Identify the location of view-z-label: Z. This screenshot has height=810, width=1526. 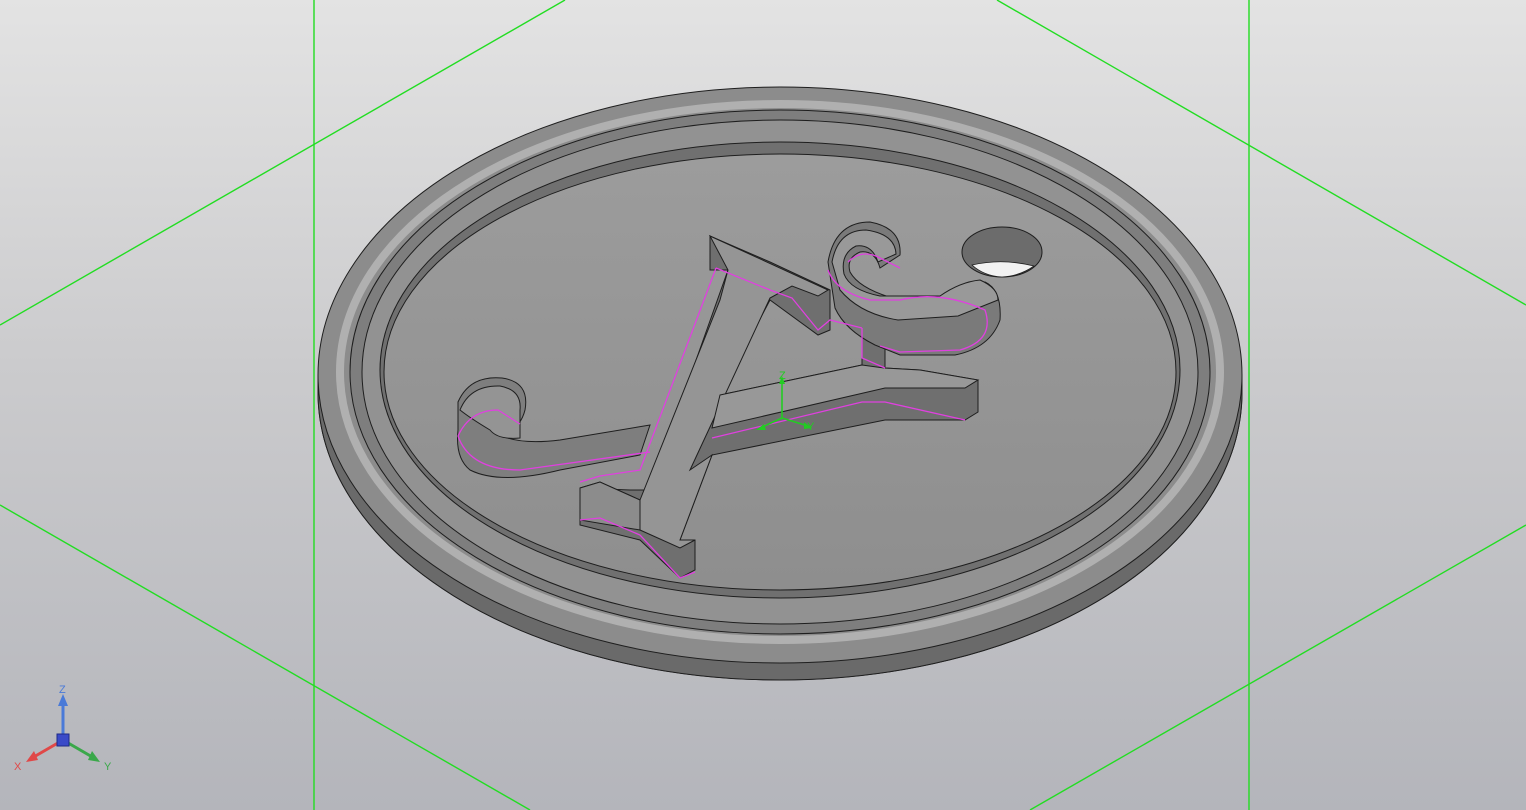
(62, 690).